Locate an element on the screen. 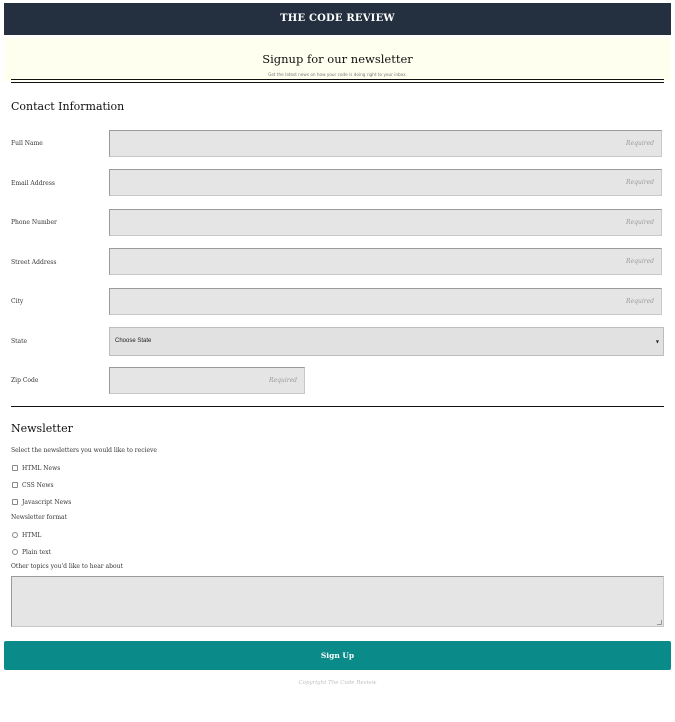 This screenshot has height=722, width=675. zip-label: Zip Code is located at coordinates (25, 380).